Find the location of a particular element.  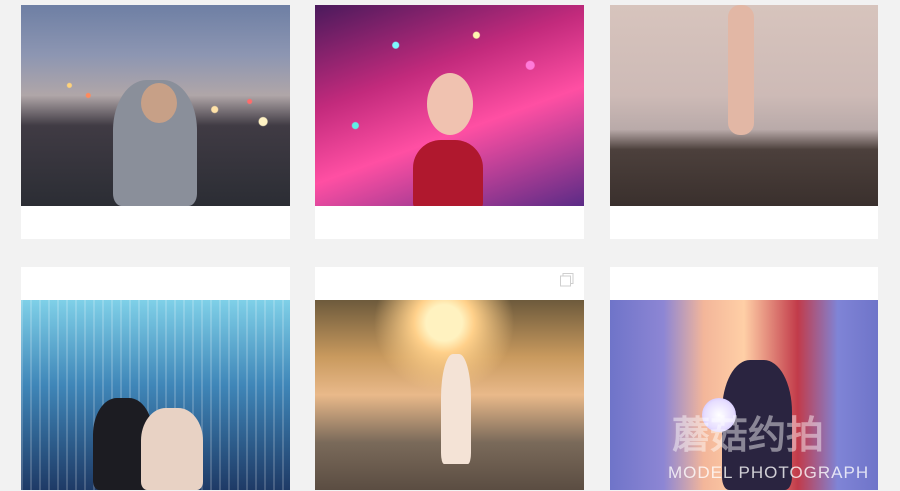

carousel-icon is located at coordinates (567, 280).